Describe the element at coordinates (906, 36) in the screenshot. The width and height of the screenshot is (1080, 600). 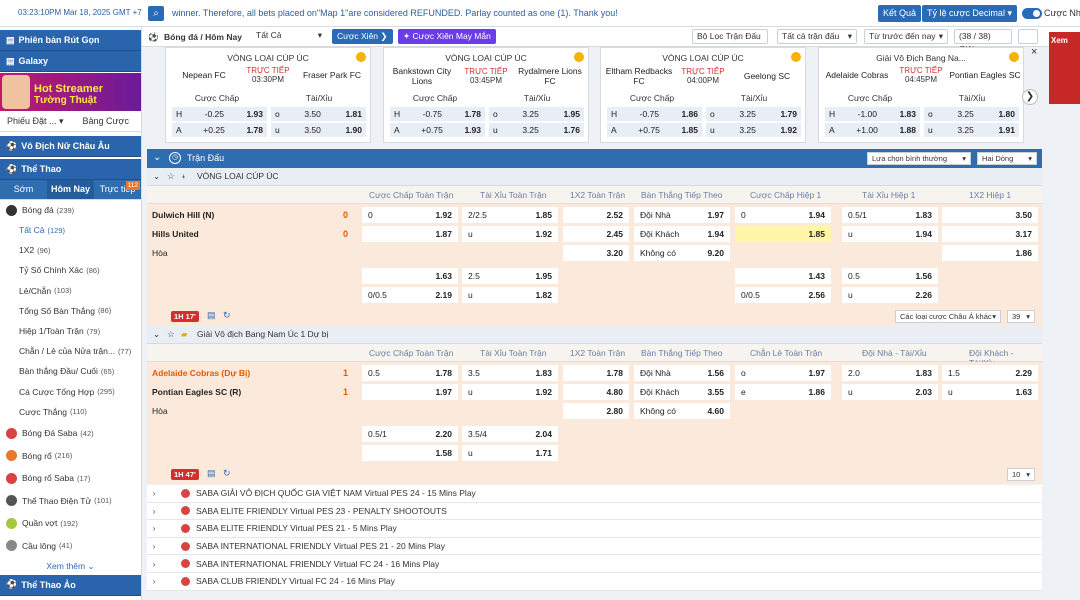
I see `sort-select: Từ trước đến nay ▾` at that location.